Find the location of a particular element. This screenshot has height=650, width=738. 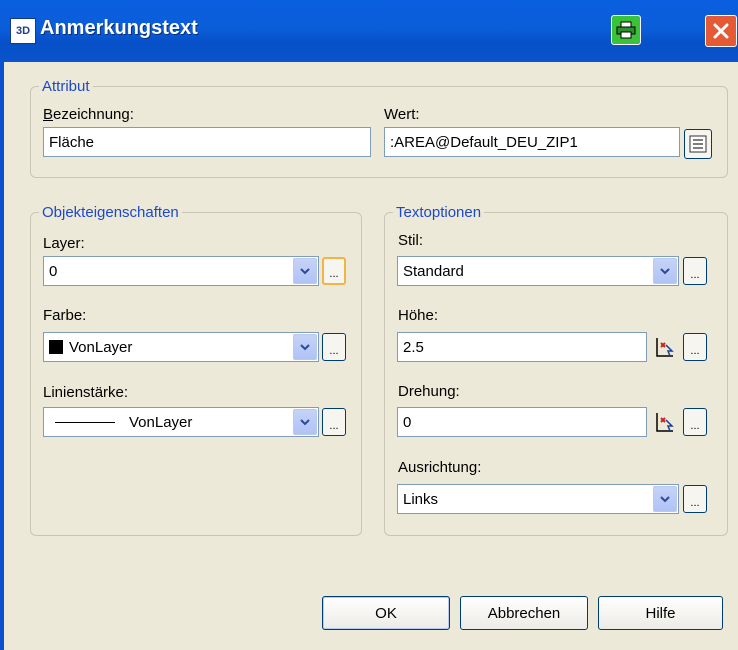

help-button: Hilfe is located at coordinates (660, 613).